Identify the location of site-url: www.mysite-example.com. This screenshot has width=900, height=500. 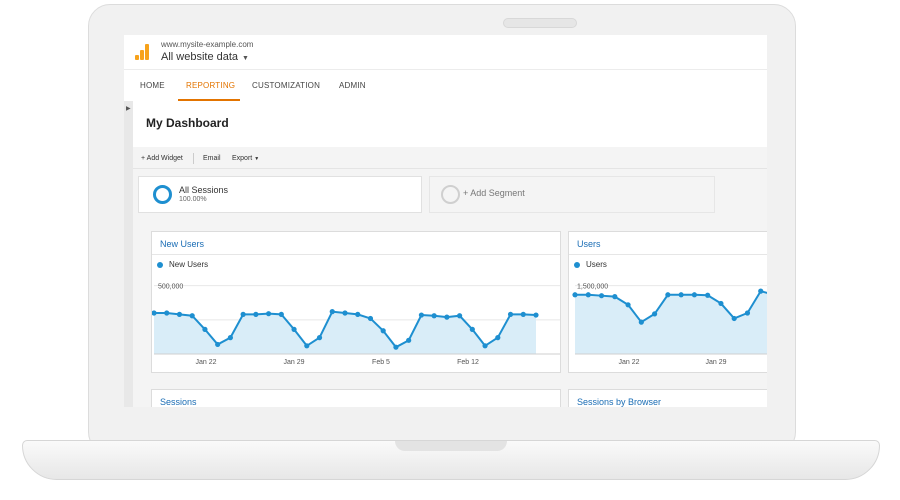
(207, 44).